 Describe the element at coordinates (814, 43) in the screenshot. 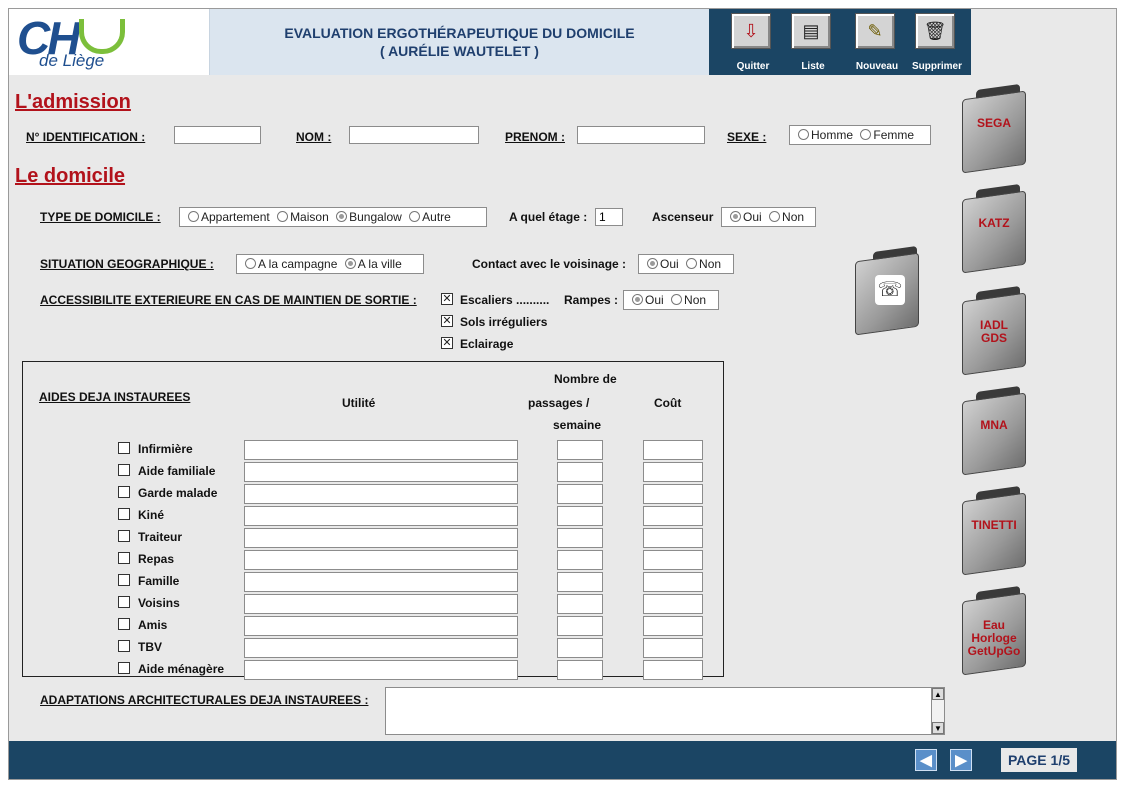

I see `list-button: ▤ Liste` at that location.